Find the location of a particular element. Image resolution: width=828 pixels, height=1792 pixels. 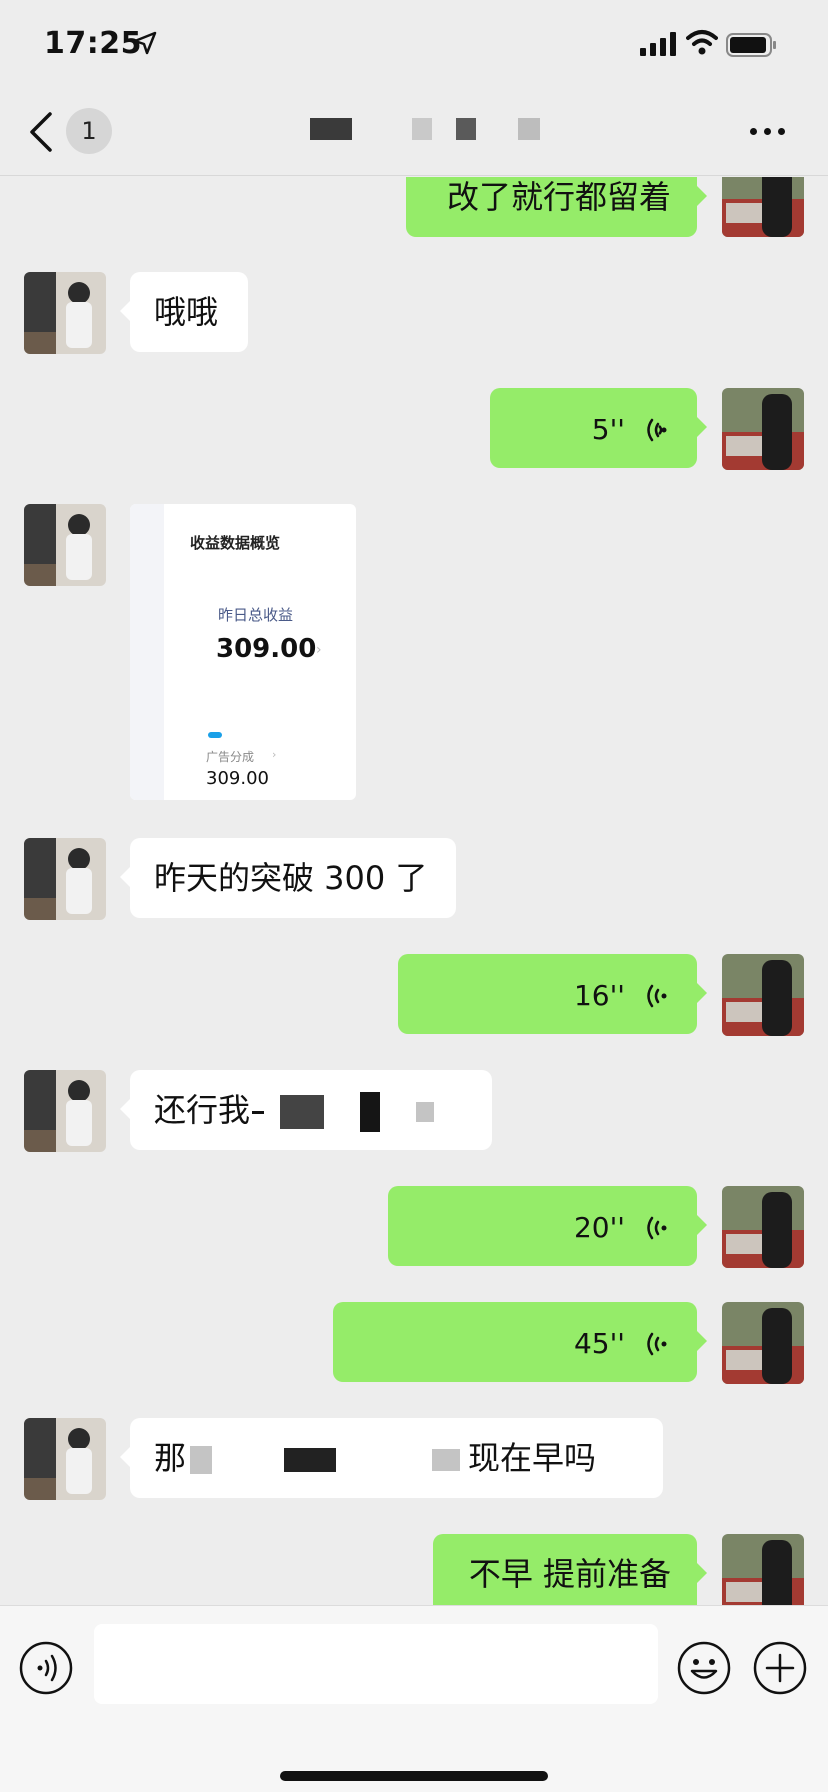

more-options-icon is located at coordinates (768, 131).